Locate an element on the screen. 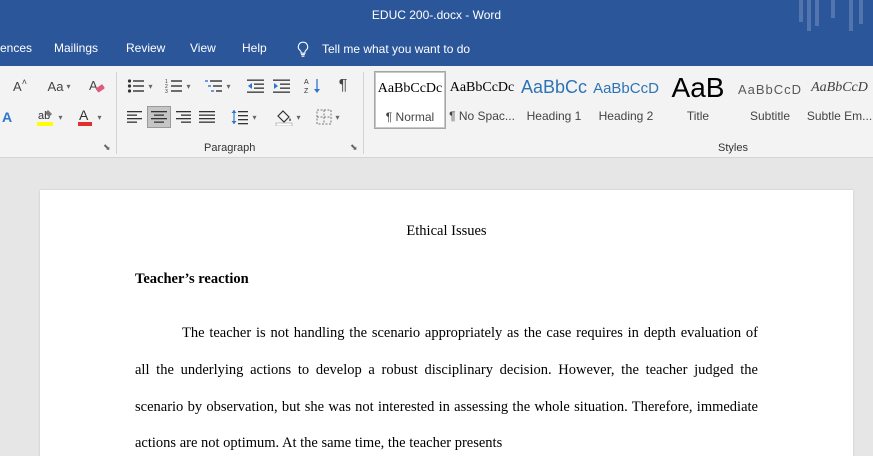 This screenshot has width=873, height=456. grow-font-button: A ˄ is located at coordinates (20, 86).